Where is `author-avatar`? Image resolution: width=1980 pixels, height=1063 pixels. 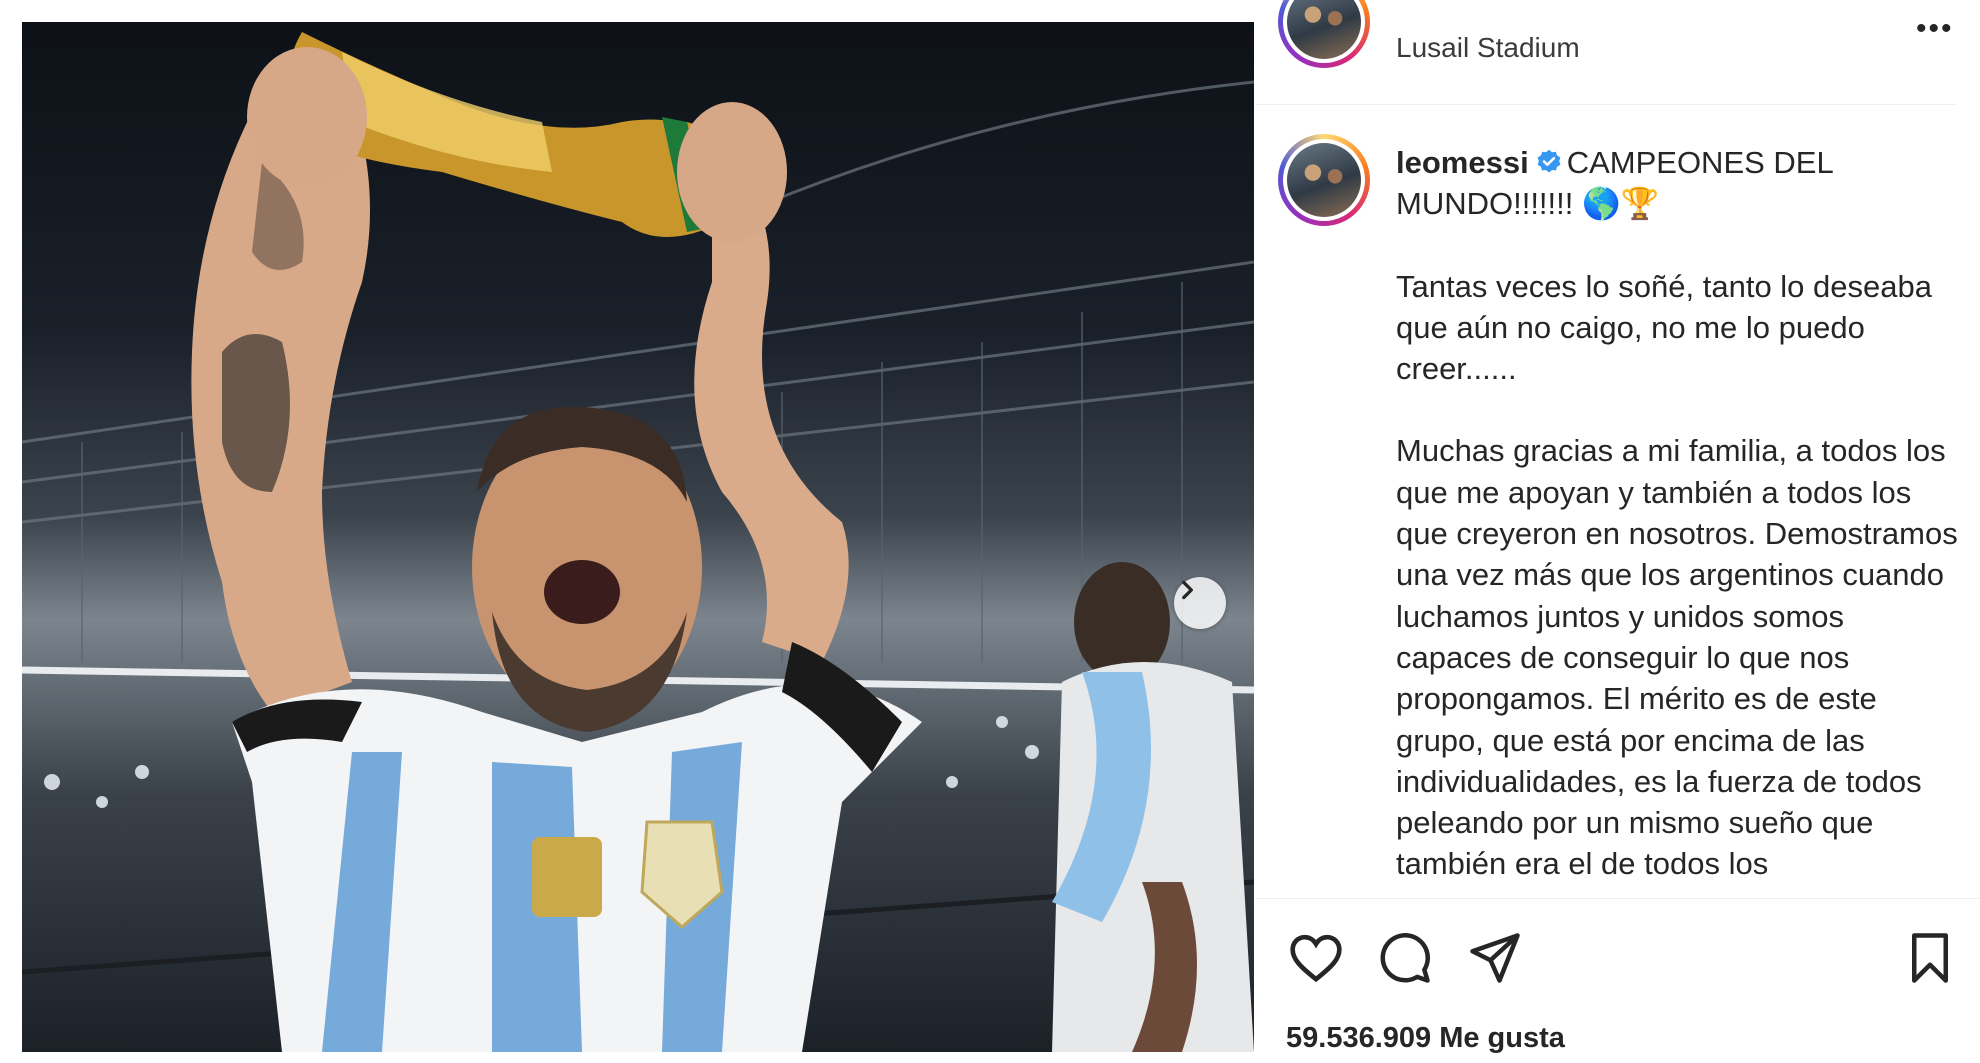 author-avatar is located at coordinates (1324, 34).